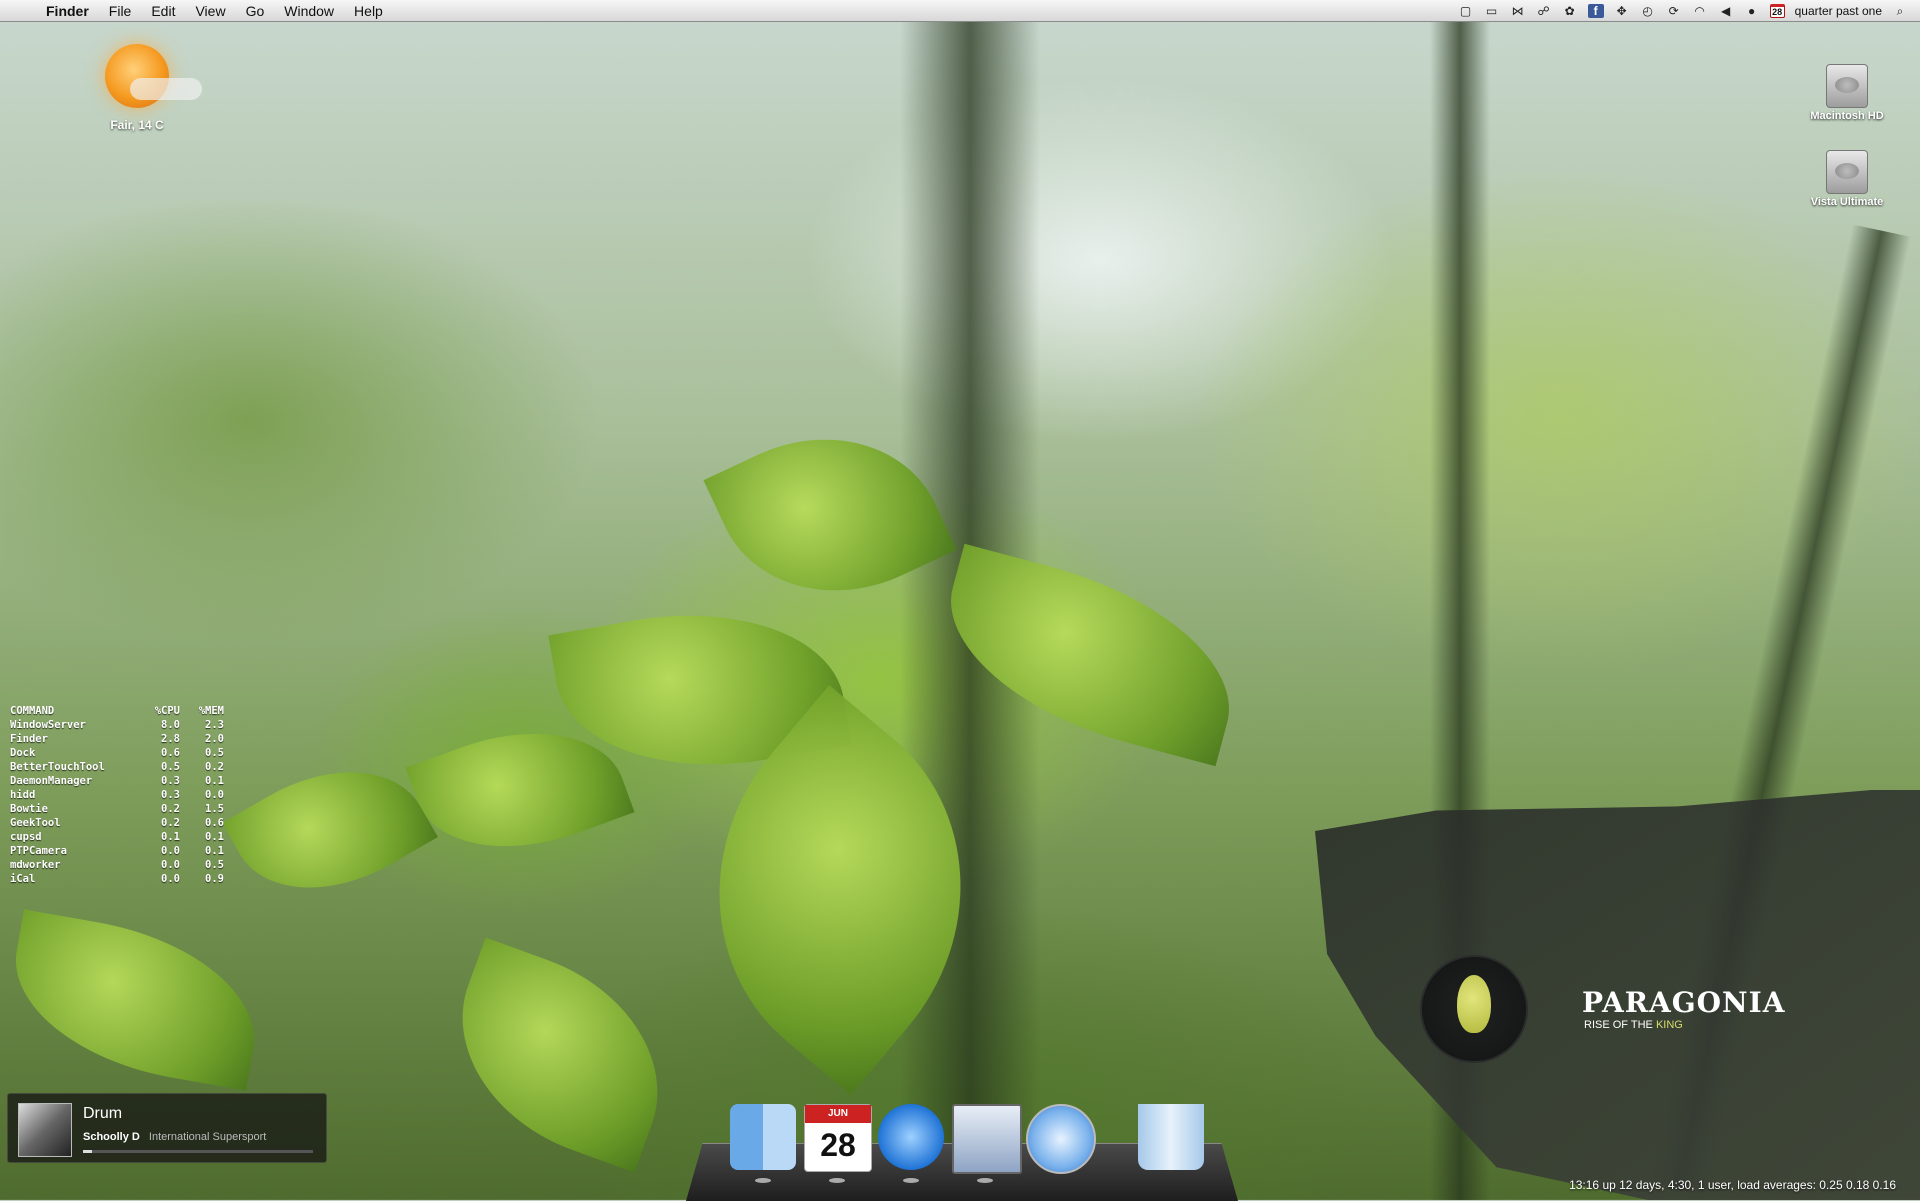  What do you see at coordinates (1838, 11) in the screenshot?
I see `menu-clock: quarter past one` at bounding box center [1838, 11].